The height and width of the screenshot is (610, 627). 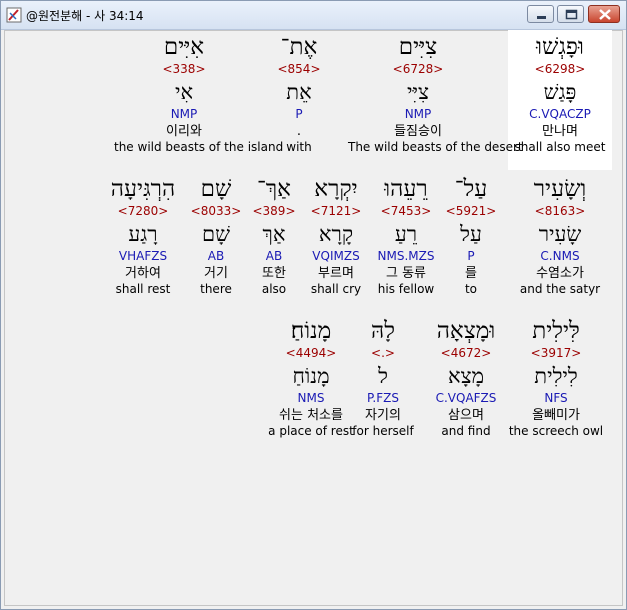 I want to click on minimize-icon, so click(x=541, y=17).